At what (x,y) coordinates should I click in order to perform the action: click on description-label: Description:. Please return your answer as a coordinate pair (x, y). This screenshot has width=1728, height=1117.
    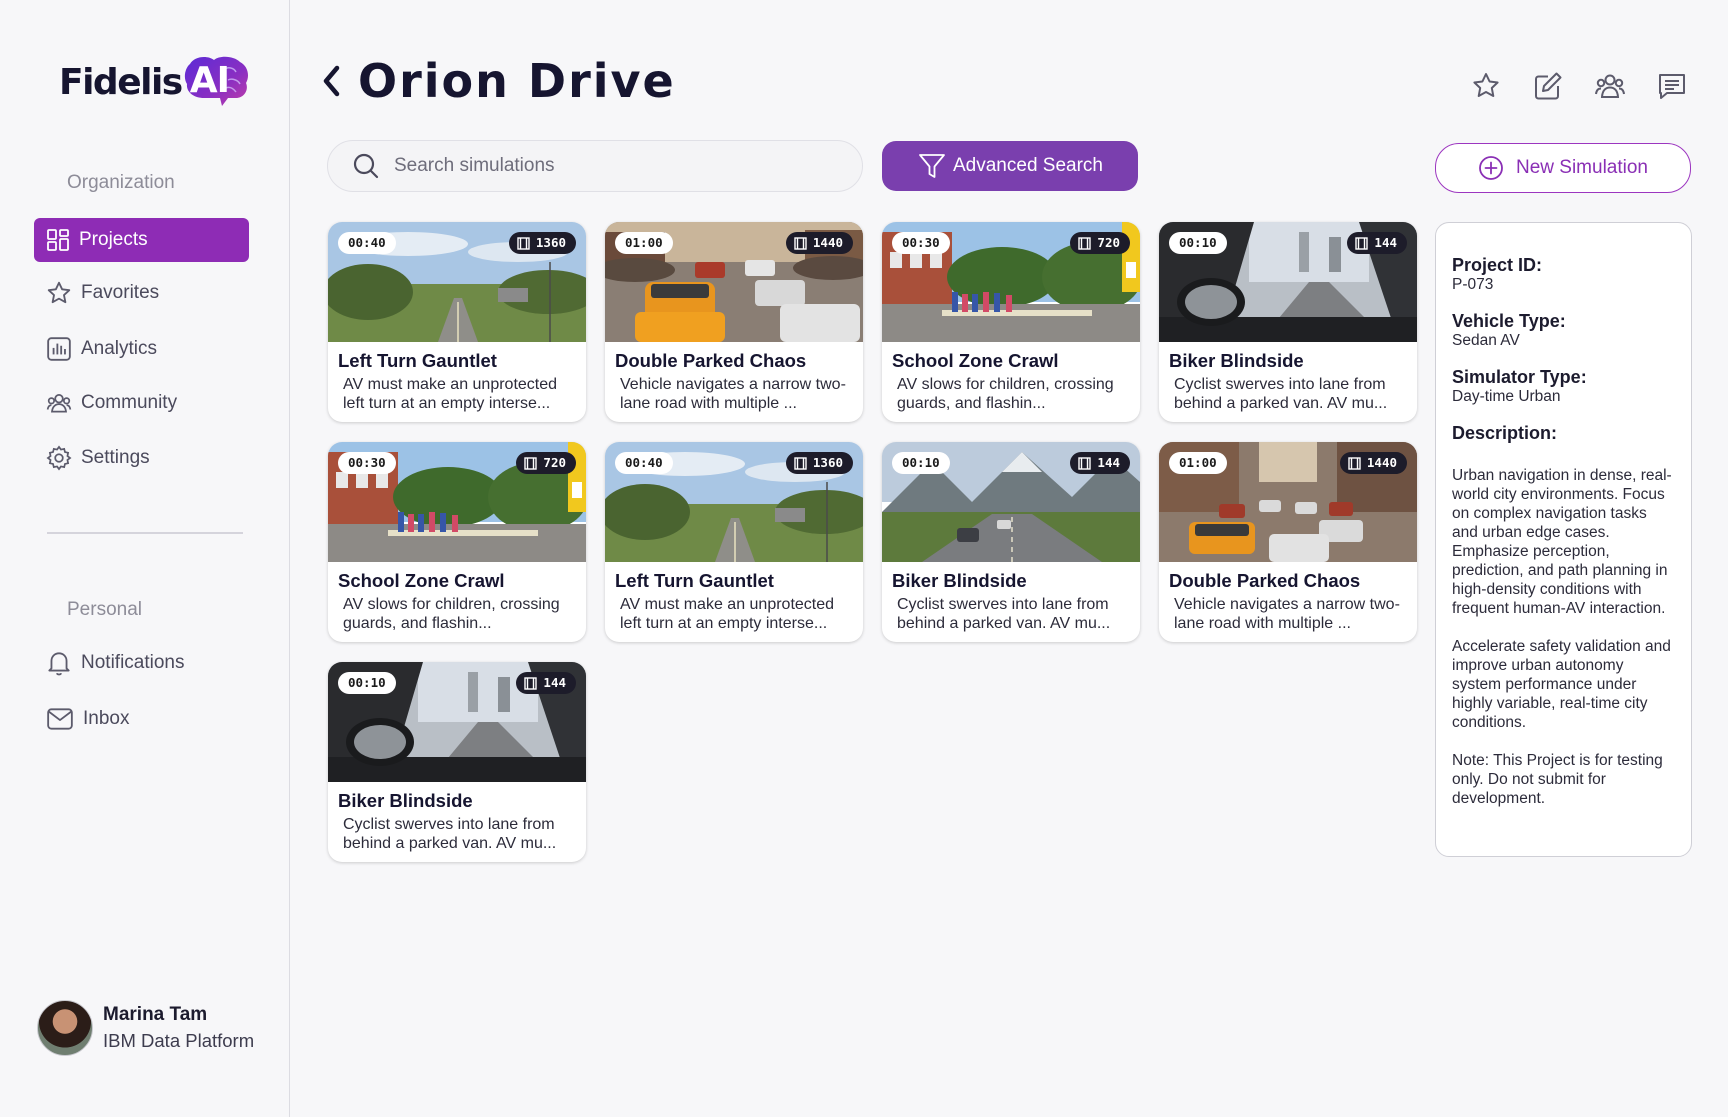
    Looking at the image, I should click on (1505, 433).